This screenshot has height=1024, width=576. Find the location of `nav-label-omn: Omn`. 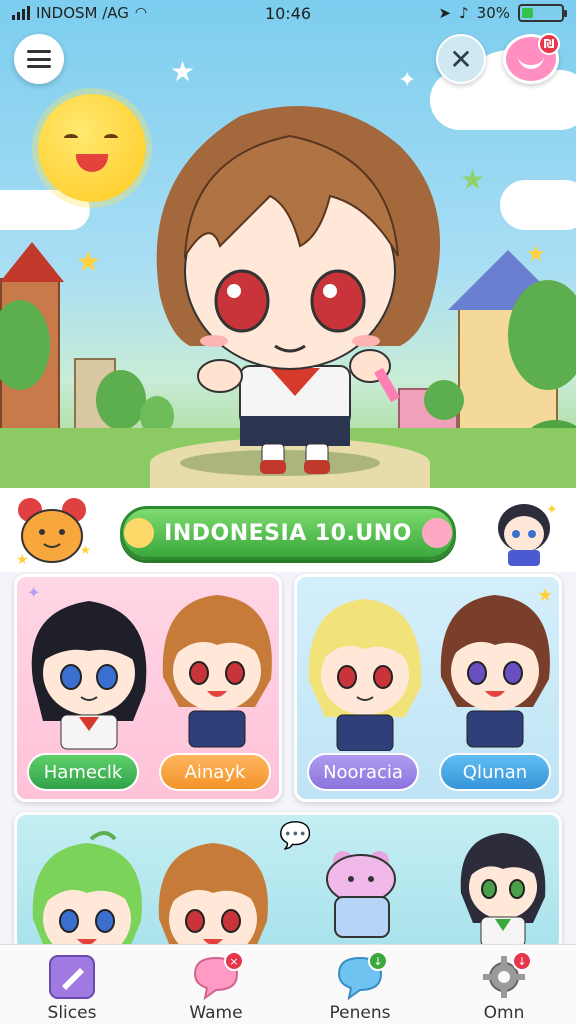

nav-label-omn: Omn is located at coordinates (504, 1013).